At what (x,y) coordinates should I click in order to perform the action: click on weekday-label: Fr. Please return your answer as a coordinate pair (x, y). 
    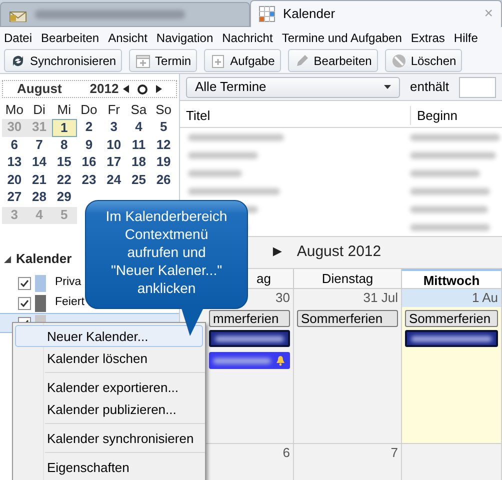
    Looking at the image, I should click on (113, 110).